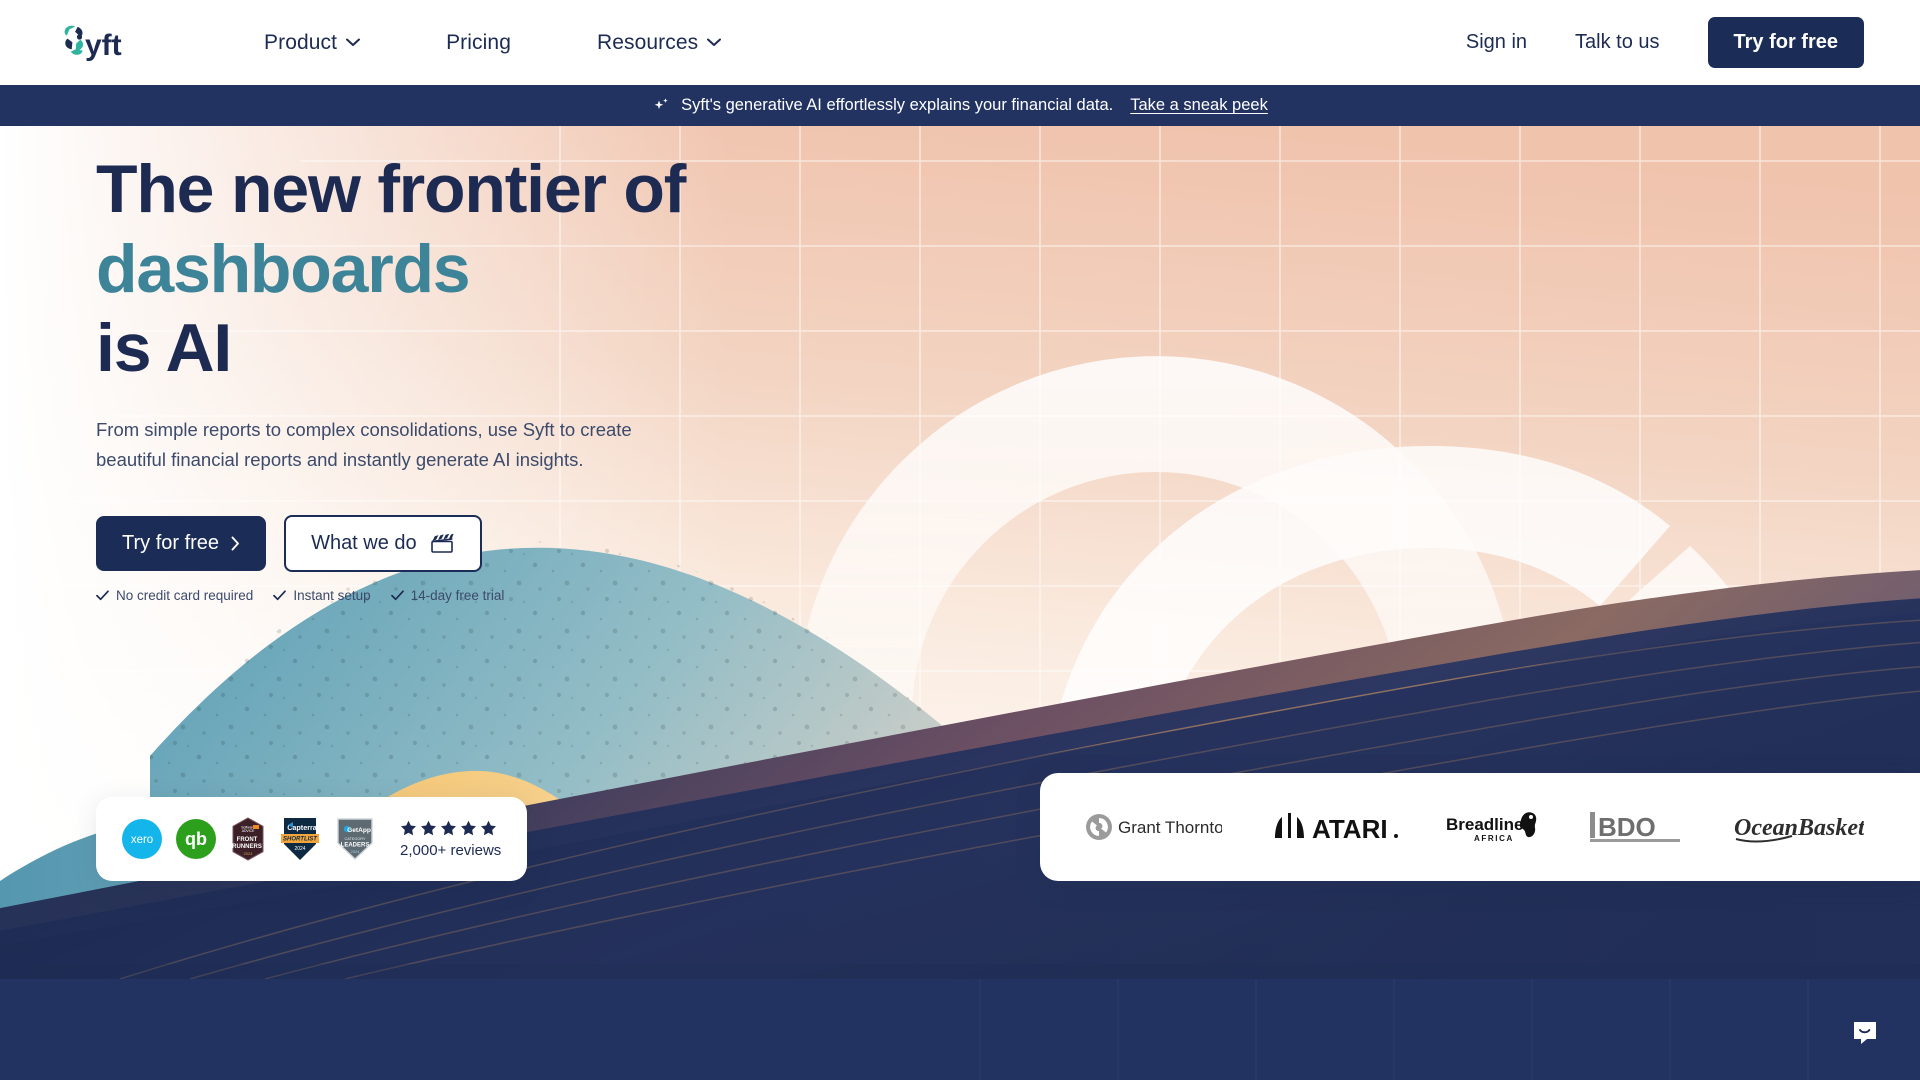 This screenshot has width=1920, height=1080. I want to click on what-we-do-button: What we do, so click(383, 543).